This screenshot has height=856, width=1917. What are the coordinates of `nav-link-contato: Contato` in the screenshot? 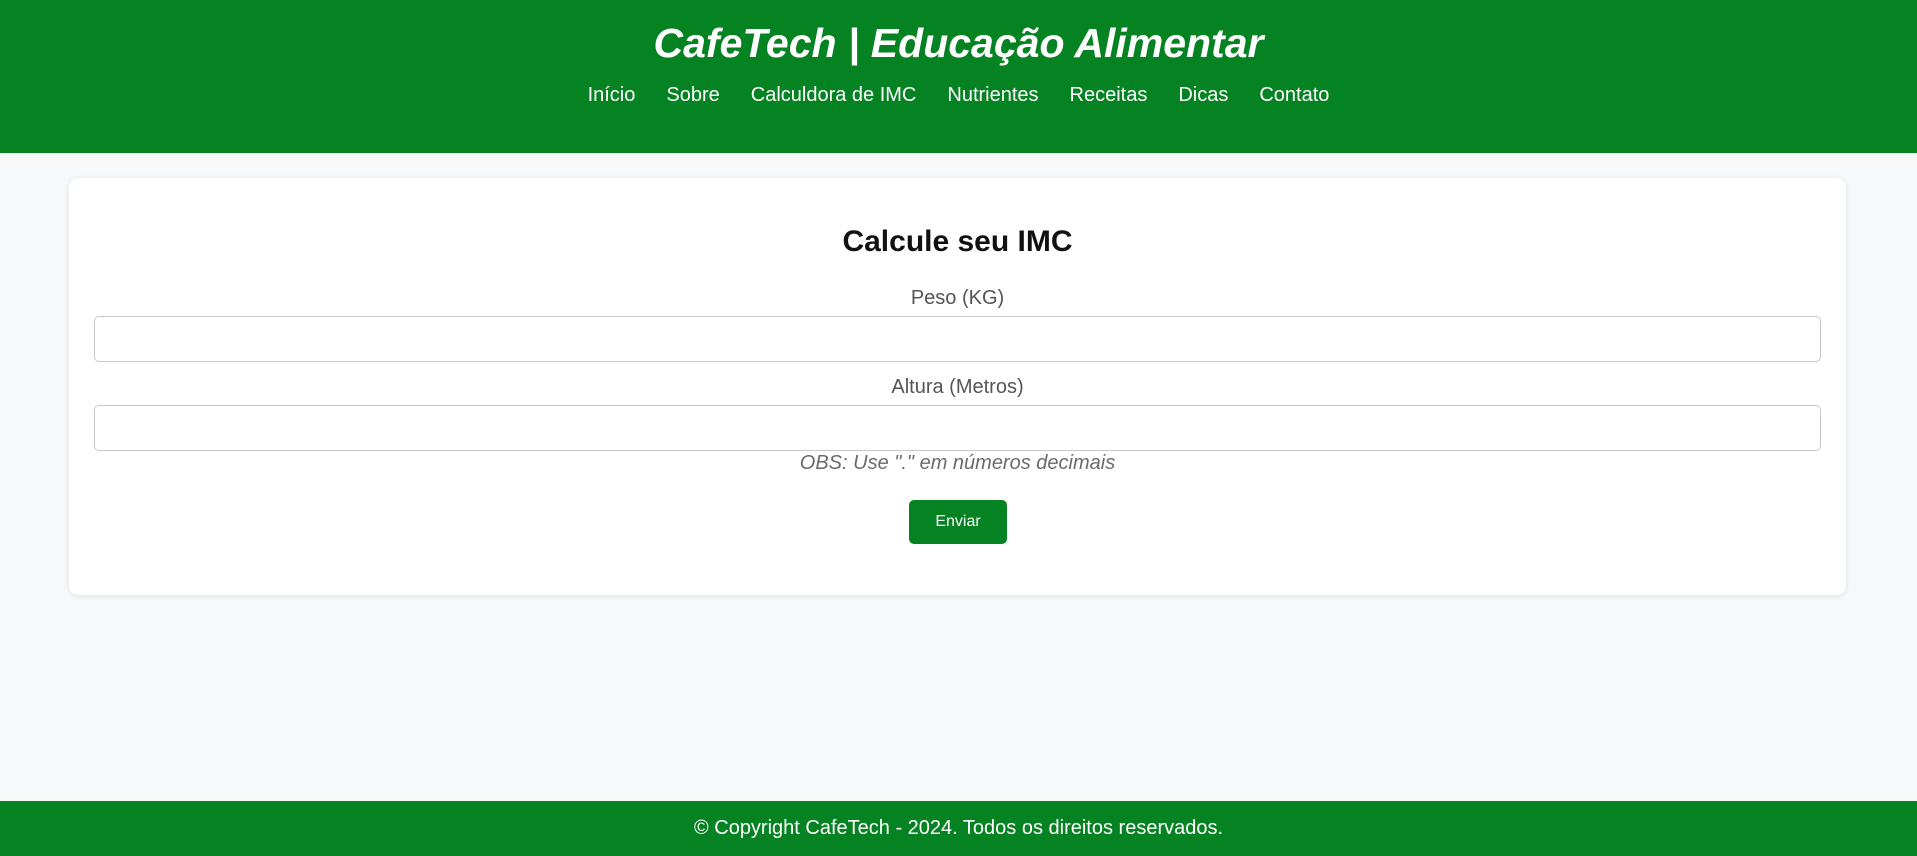 It's located at (1294, 95).